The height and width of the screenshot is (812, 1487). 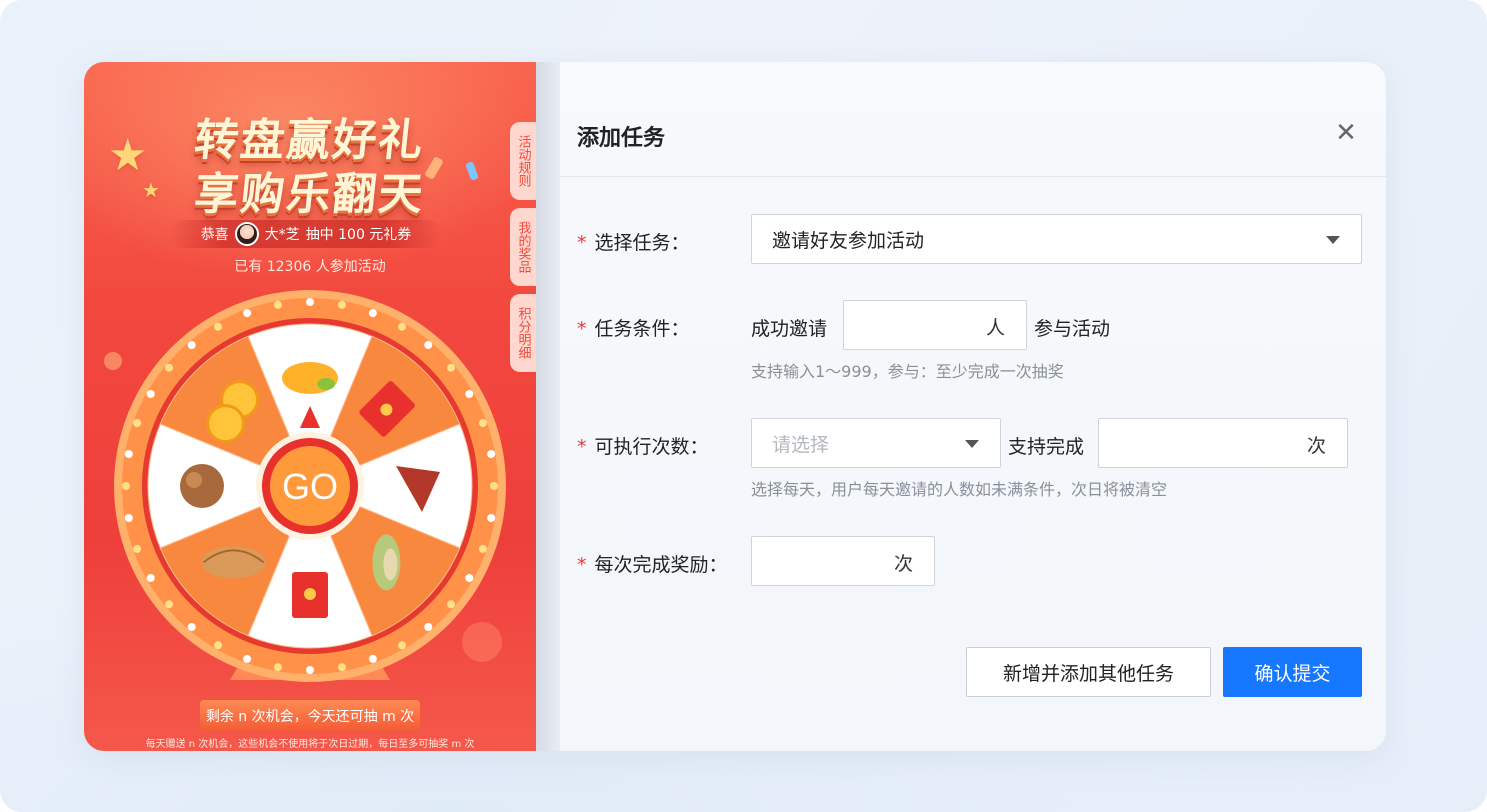 I want to click on invite-count-unit: 人, so click(x=996, y=328).